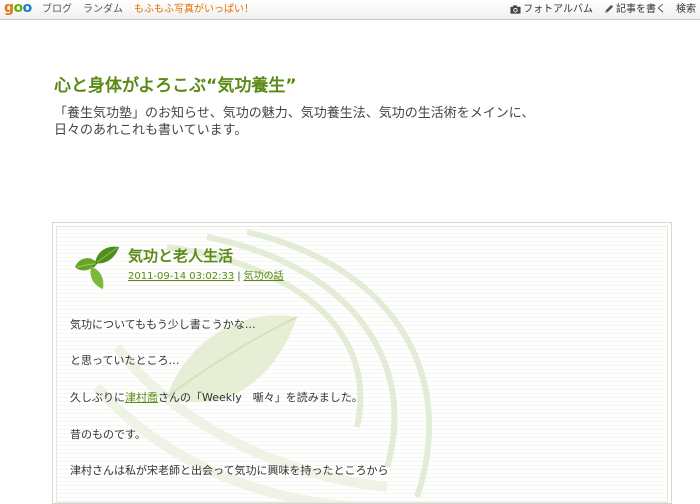 The image size is (700, 504). I want to click on post-paragraph: 久しぶりに津村喬さんの「Weekly 噺々」を読みました。, so click(216, 397).